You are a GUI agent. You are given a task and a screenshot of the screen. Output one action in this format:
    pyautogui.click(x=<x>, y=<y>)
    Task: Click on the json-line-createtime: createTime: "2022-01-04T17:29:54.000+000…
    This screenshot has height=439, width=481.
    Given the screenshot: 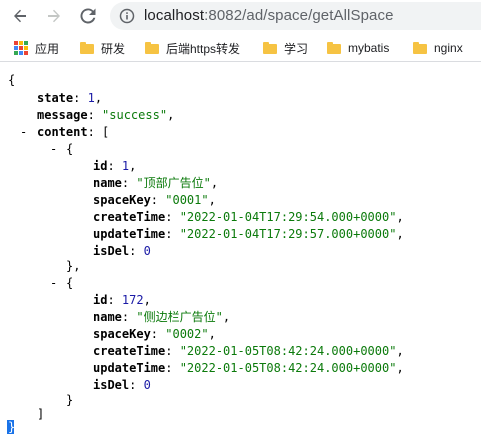 What is the action you would take?
    pyautogui.click(x=248, y=217)
    